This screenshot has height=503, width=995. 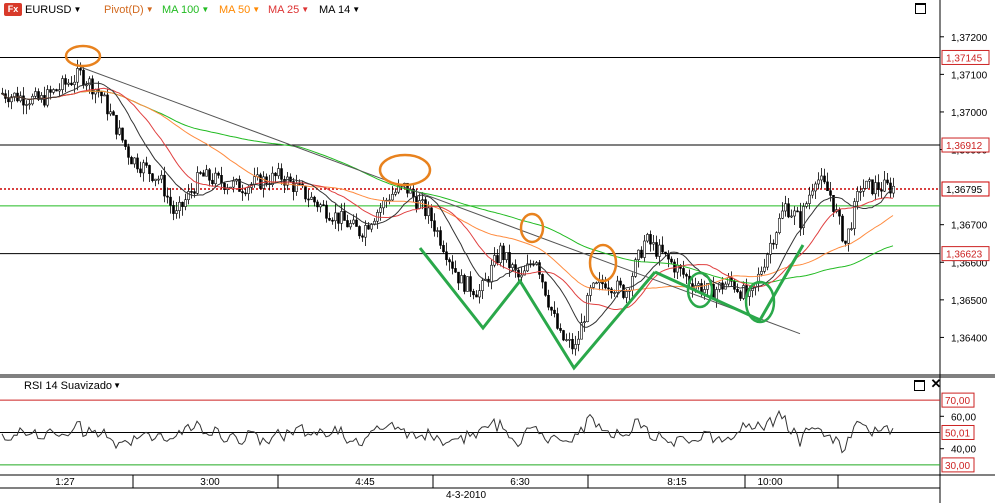 I want to click on indicator-pivot: Pivot(D) ▼, so click(x=129, y=10).